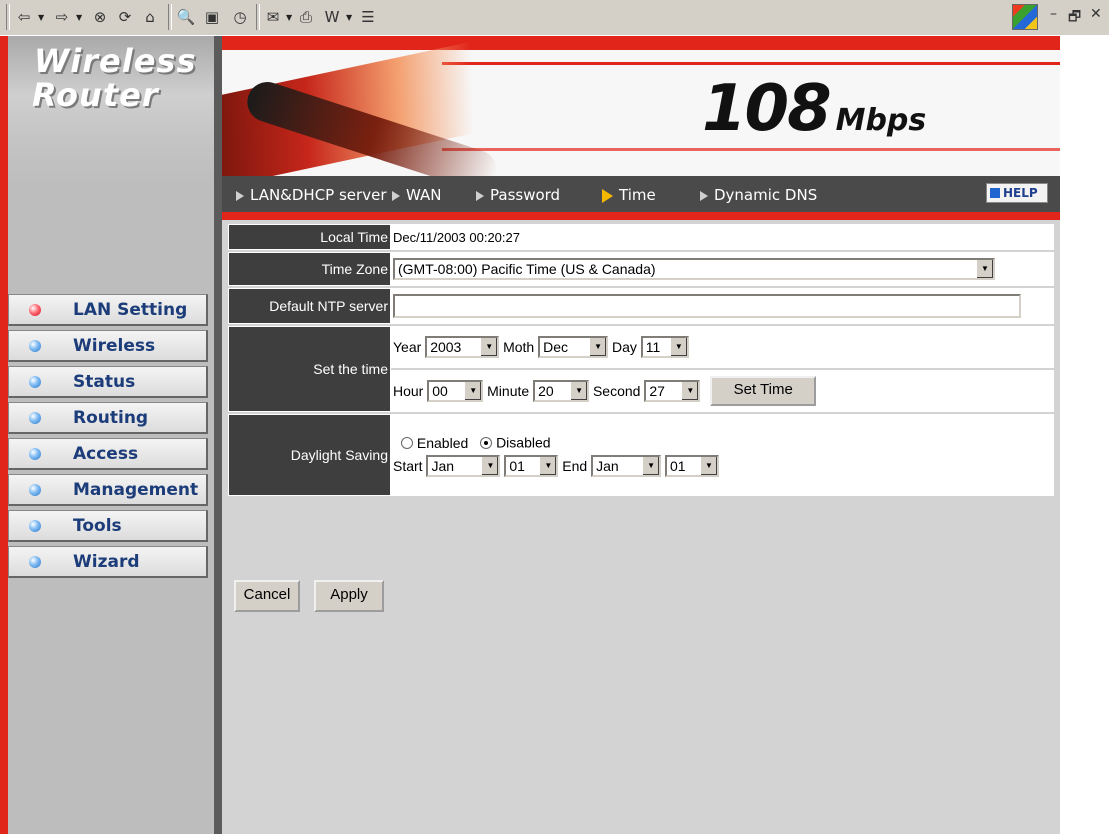  Describe the element at coordinates (4, 435) in the screenshot. I see `left-red-border` at that location.